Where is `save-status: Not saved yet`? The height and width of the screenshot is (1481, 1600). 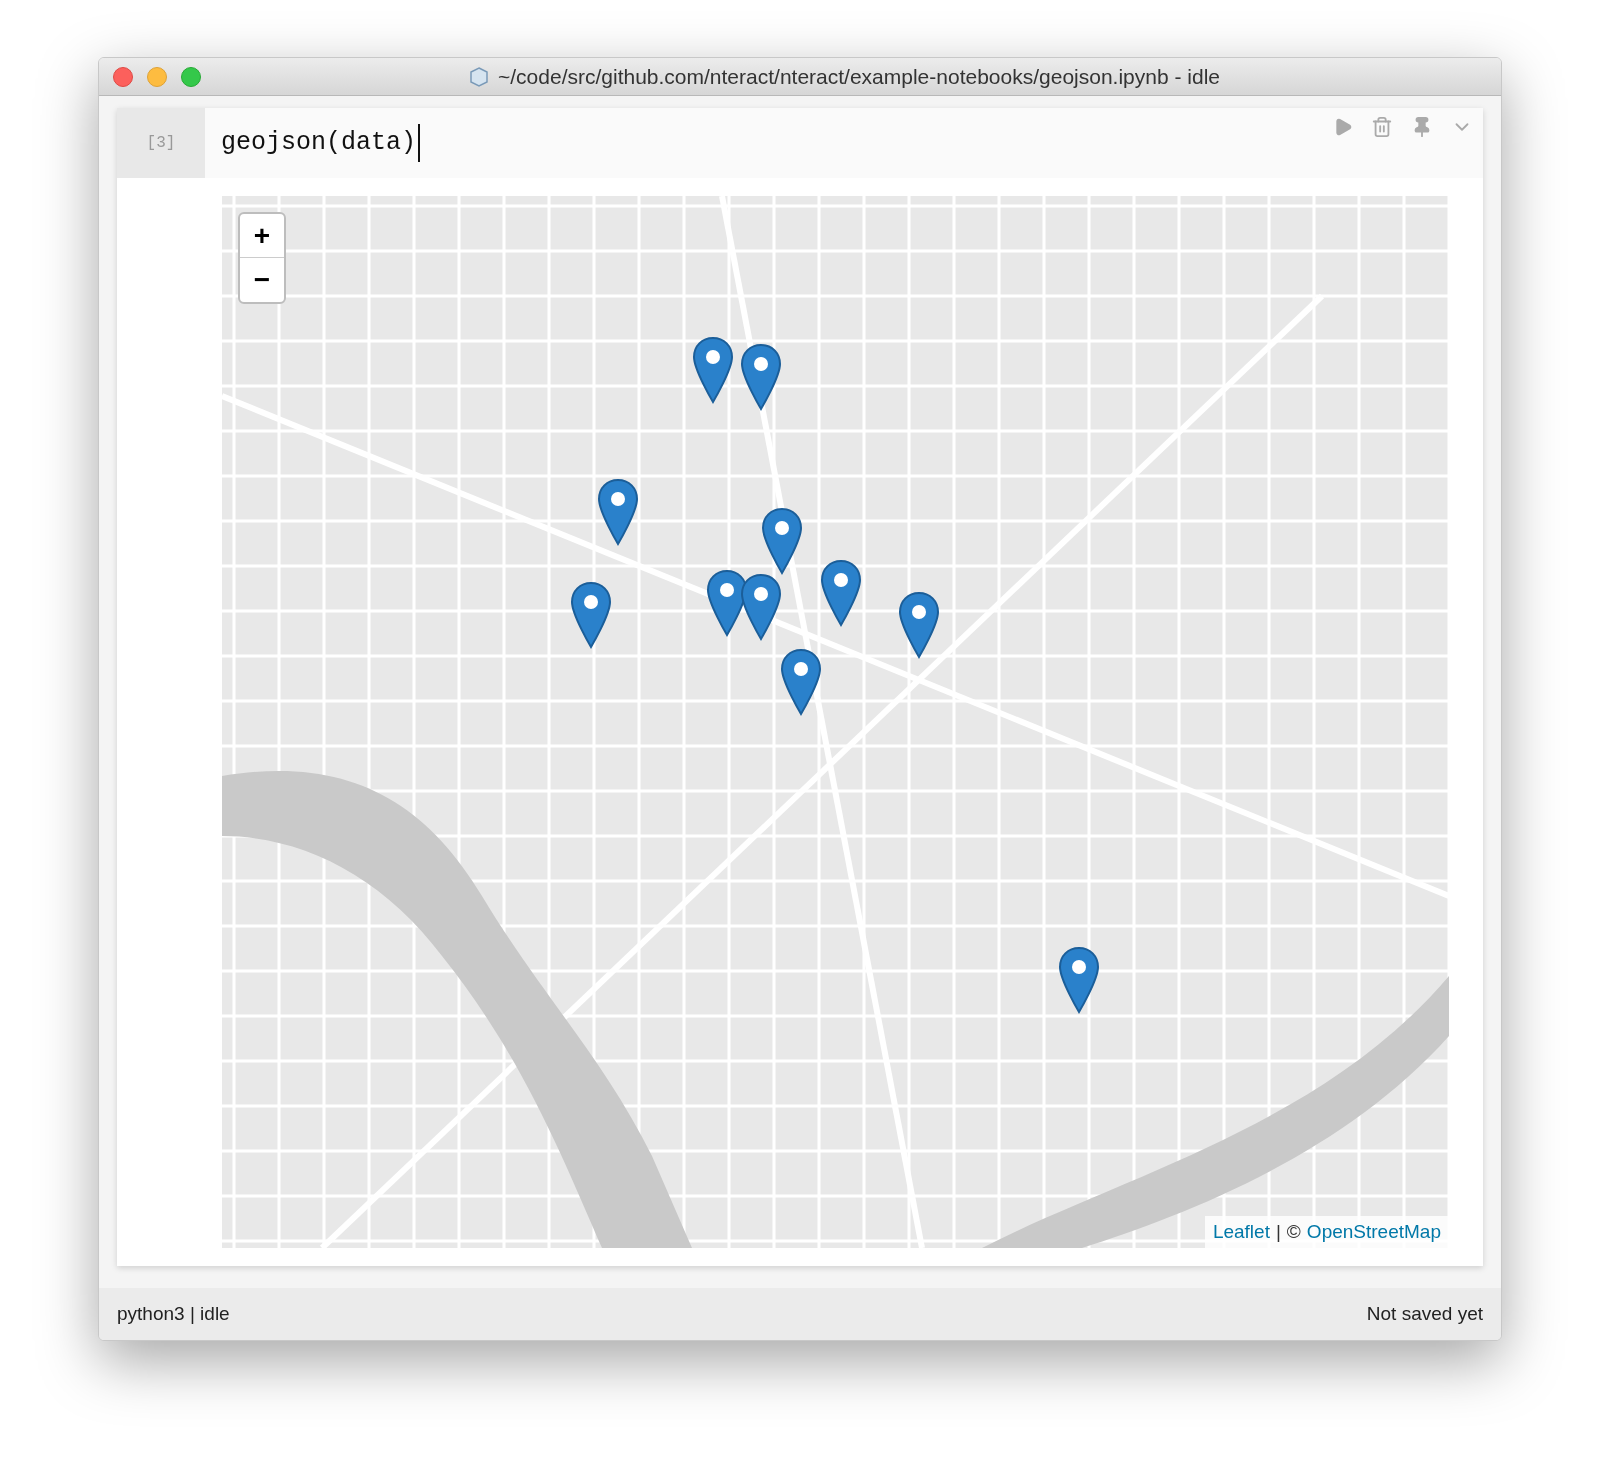
save-status: Not saved yet is located at coordinates (1424, 1313).